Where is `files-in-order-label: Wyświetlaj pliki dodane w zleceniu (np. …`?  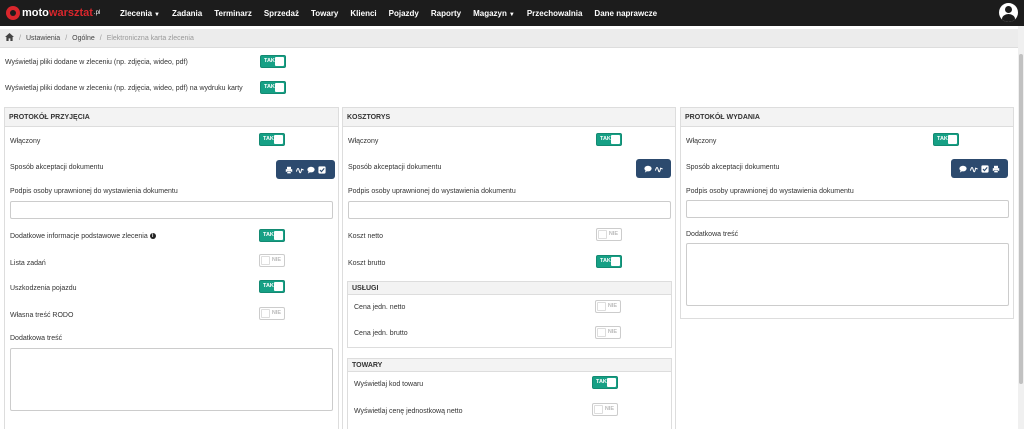
files-in-order-label: Wyświetlaj pliki dodane w zleceniu (np. … is located at coordinates (96, 62).